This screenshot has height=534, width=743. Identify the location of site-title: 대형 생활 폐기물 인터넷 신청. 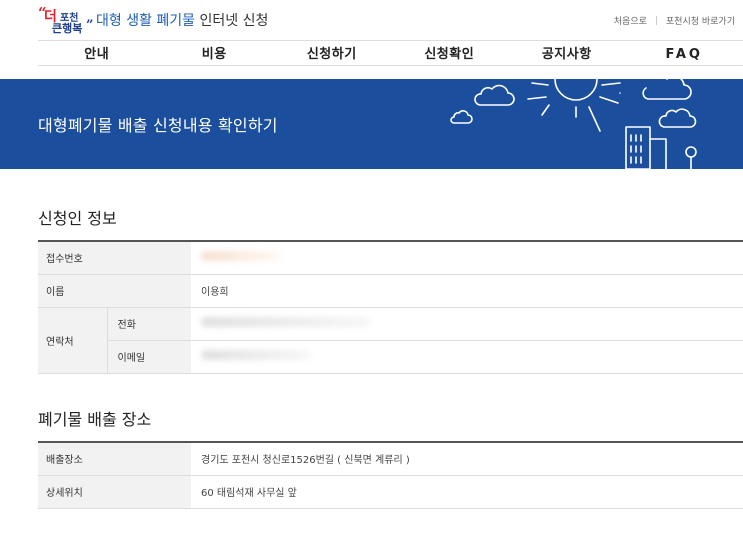
(182, 22).